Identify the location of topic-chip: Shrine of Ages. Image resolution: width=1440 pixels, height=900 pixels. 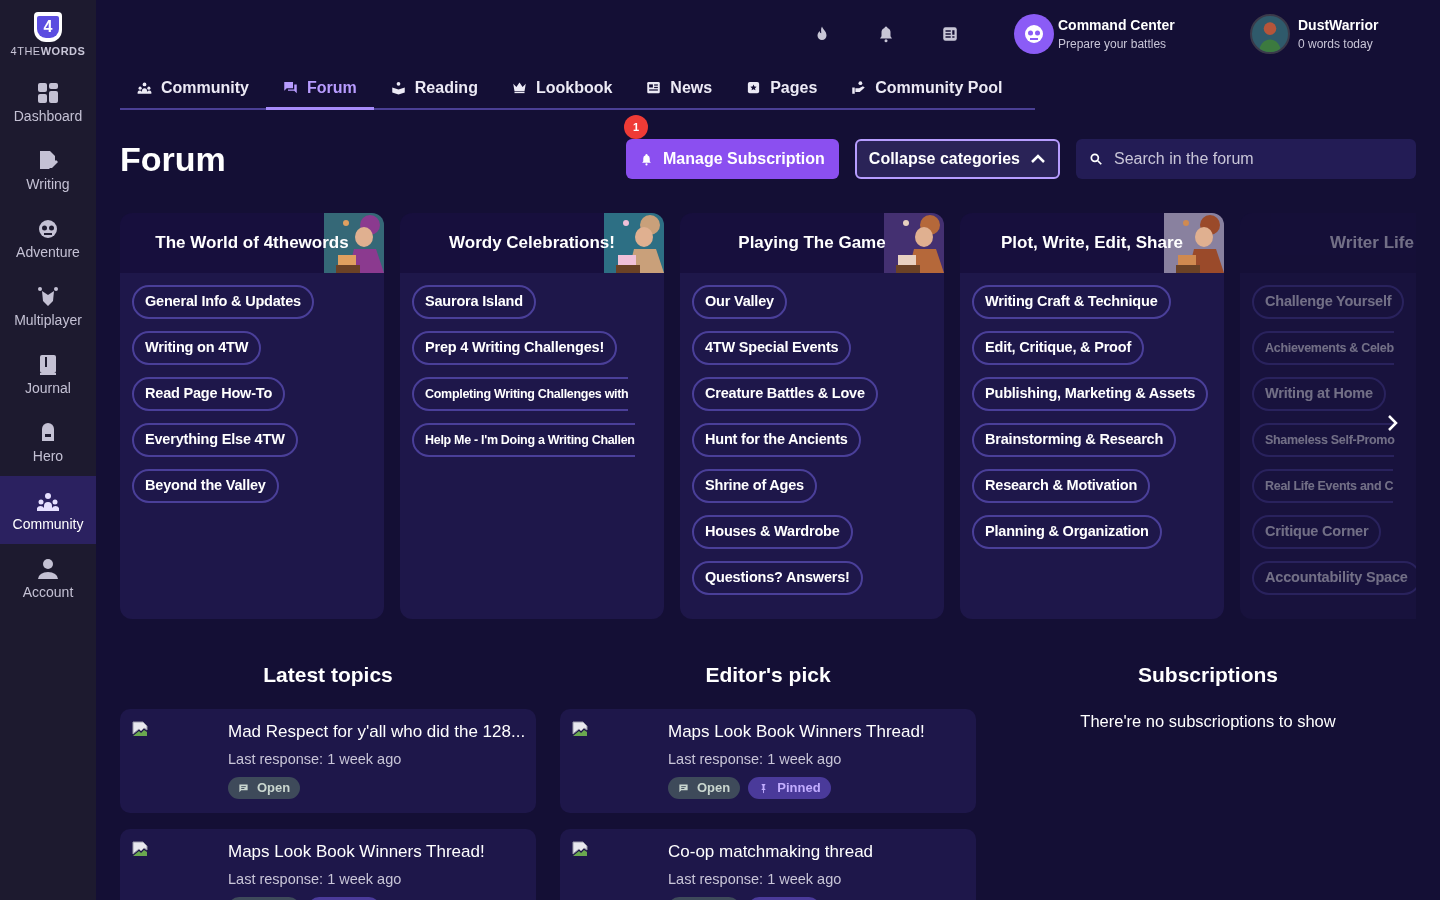
(754, 486).